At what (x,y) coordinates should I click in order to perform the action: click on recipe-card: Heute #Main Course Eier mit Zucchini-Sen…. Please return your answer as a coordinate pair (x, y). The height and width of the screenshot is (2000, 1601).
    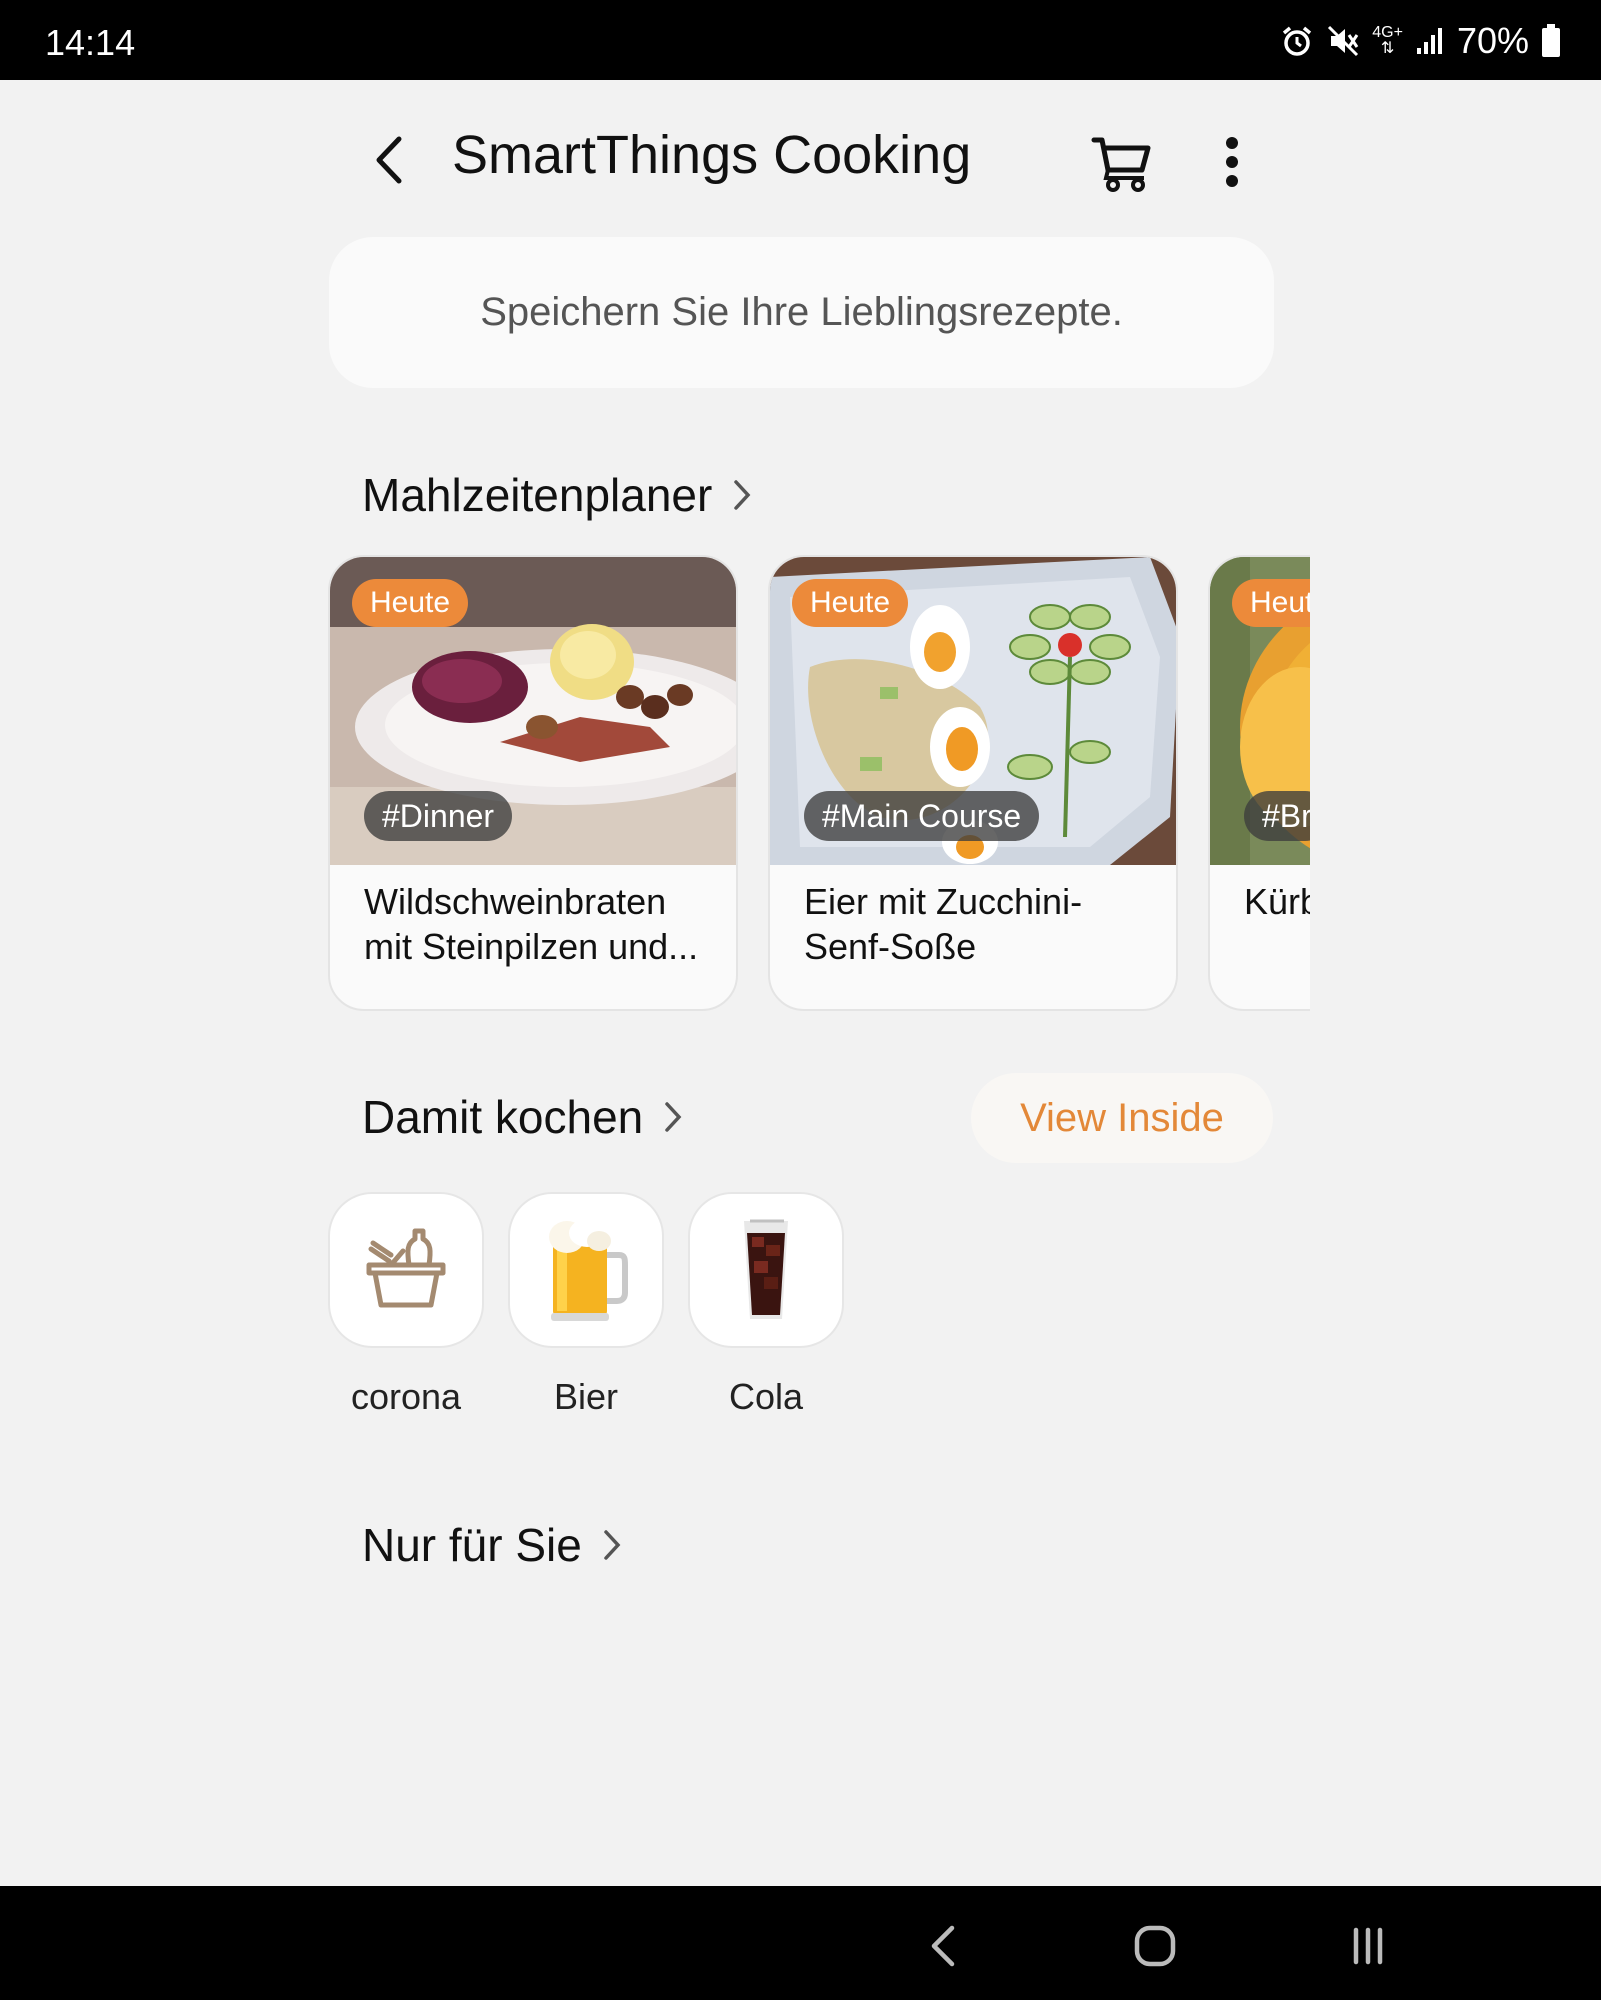
    Looking at the image, I should click on (973, 783).